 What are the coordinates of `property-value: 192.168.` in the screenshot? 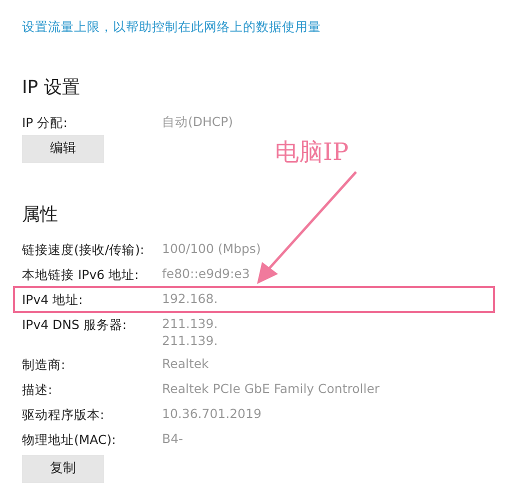 It's located at (190, 298).